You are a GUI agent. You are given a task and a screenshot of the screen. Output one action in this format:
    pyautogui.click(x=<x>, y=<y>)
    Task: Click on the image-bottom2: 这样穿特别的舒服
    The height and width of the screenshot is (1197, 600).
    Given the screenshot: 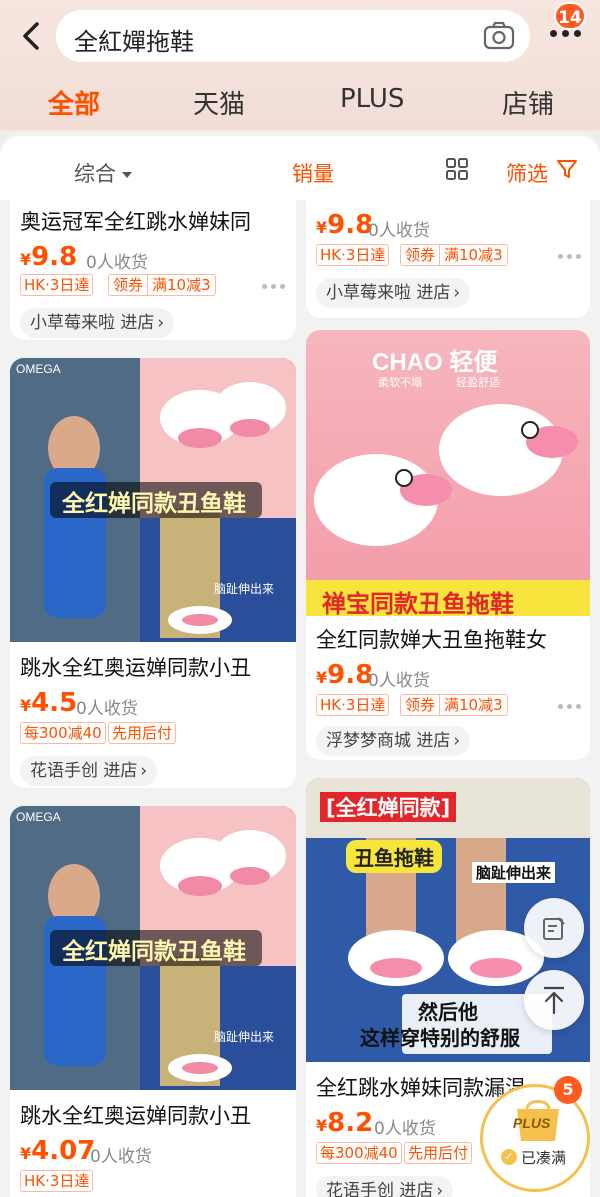 What is the action you would take?
    pyautogui.click(x=440, y=1038)
    